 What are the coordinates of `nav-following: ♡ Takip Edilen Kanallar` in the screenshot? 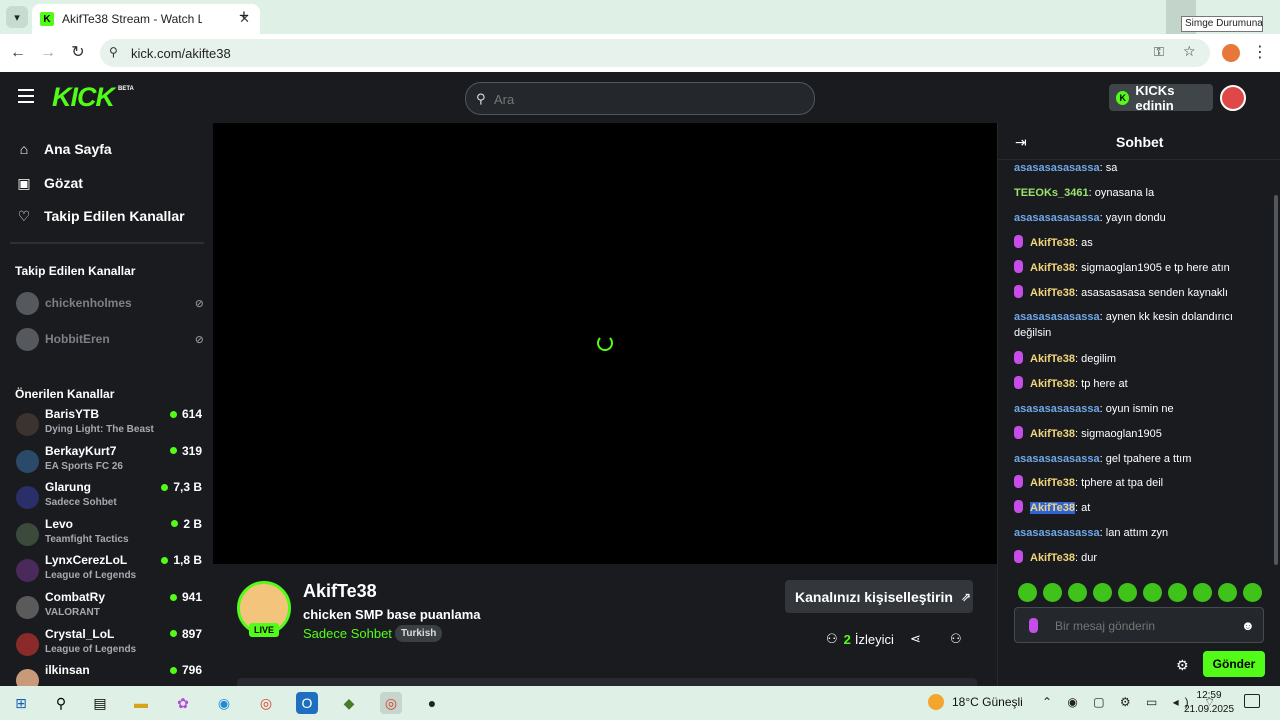 It's located at (100, 216).